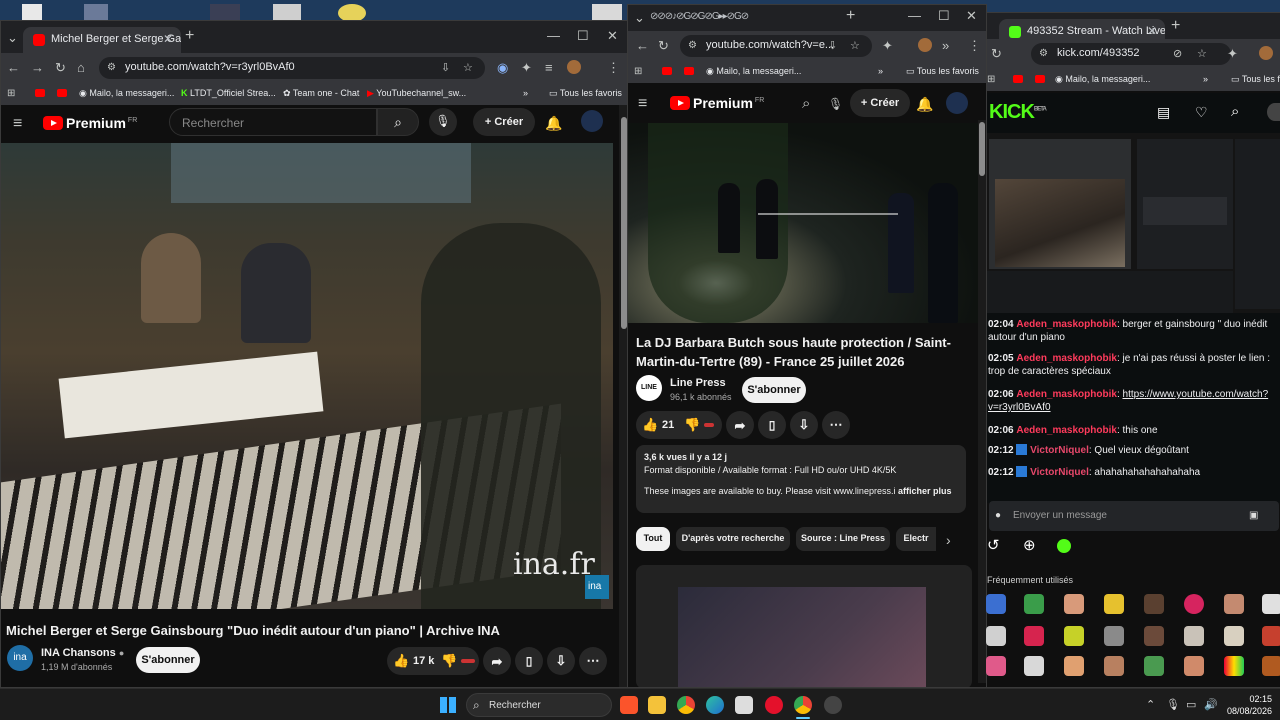 This screenshot has height=720, width=1280. What do you see at coordinates (850, 16) in the screenshot?
I see `new-tab-icon: +` at bounding box center [850, 16].